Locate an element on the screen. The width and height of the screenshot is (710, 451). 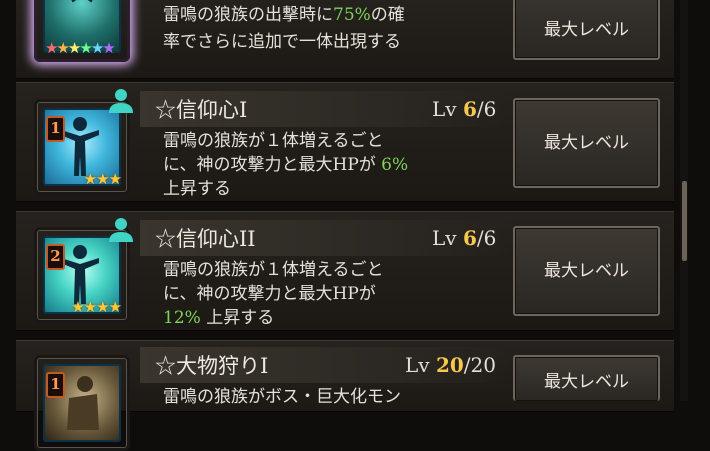
max-level-button-top: 最大レベル is located at coordinates (586, 30).